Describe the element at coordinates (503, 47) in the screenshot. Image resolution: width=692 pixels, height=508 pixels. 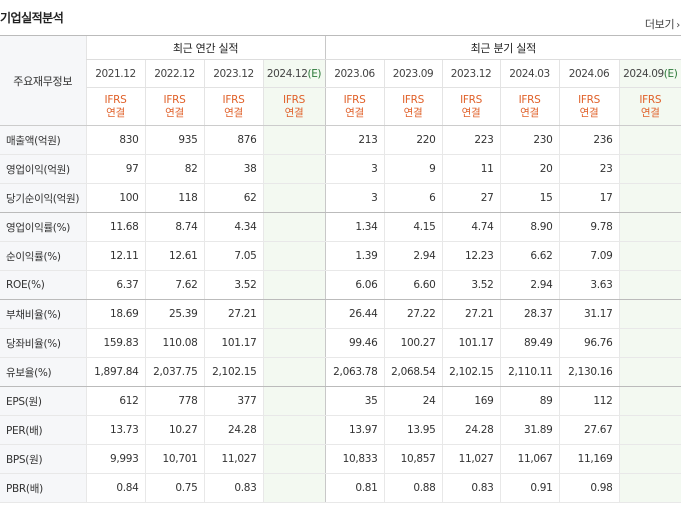
I see `quarter-group-header: 최근 분기 실적` at that location.